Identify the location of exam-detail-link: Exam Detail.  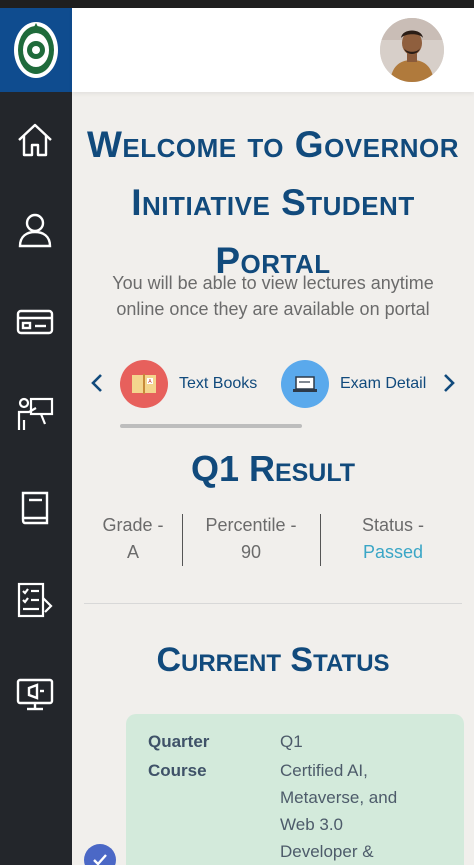
(353, 384).